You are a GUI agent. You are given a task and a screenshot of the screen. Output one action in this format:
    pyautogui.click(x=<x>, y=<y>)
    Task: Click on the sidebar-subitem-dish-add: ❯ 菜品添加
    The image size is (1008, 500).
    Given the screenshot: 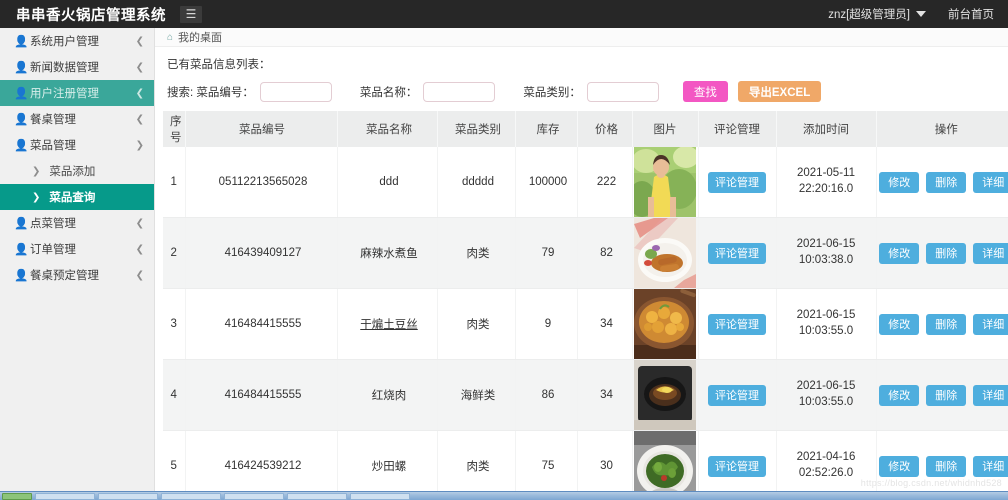 What is the action you would take?
    pyautogui.click(x=77, y=171)
    